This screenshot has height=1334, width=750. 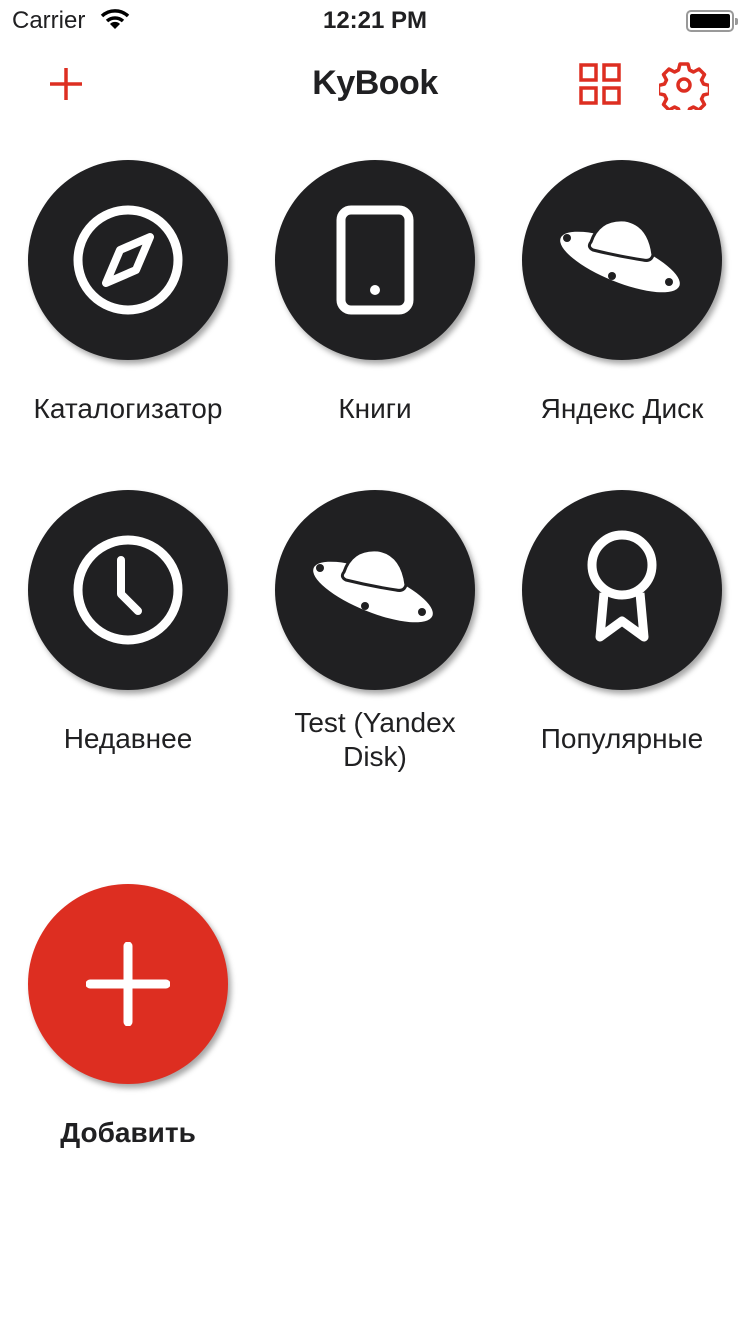 I want to click on tile-label: Яндекс Диск, so click(x=622, y=408).